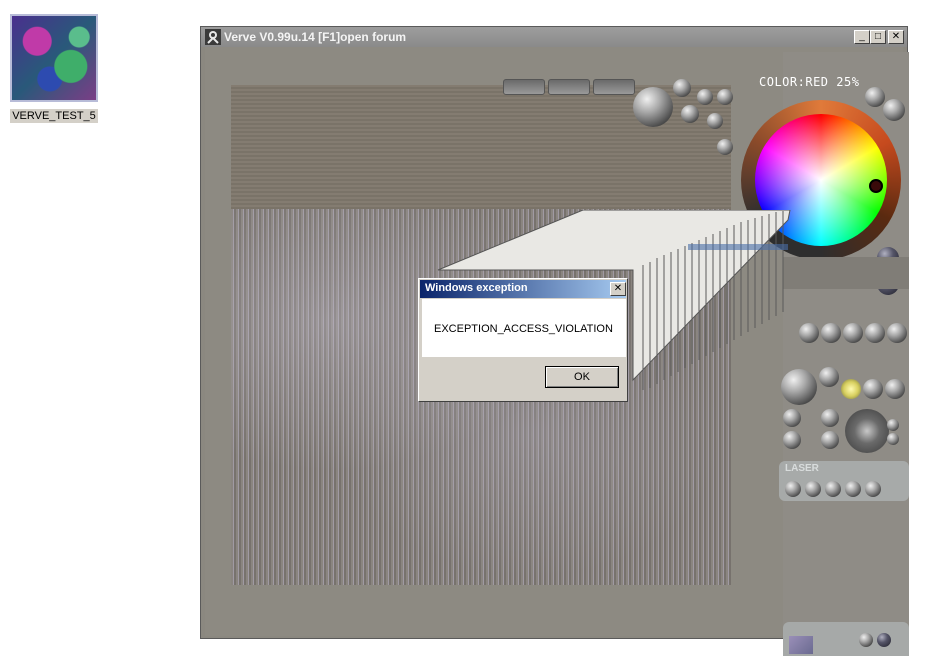  What do you see at coordinates (582, 377) in the screenshot?
I see `ok-button: OK` at bounding box center [582, 377].